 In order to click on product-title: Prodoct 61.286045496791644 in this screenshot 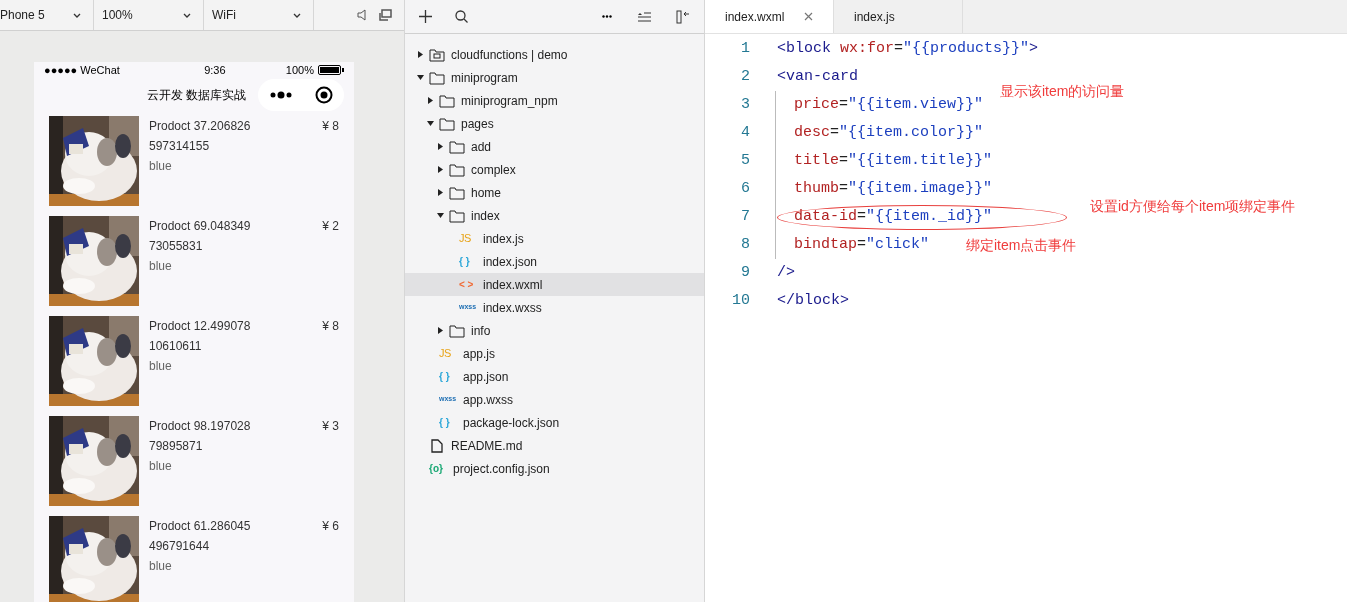, I will do `click(200, 536)`.